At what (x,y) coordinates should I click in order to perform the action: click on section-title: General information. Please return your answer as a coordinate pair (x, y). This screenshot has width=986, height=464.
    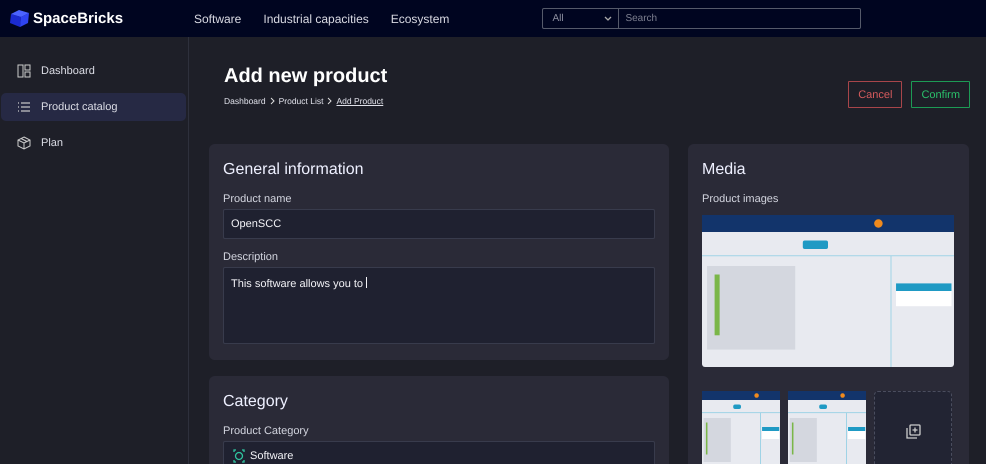
    Looking at the image, I should click on (294, 170).